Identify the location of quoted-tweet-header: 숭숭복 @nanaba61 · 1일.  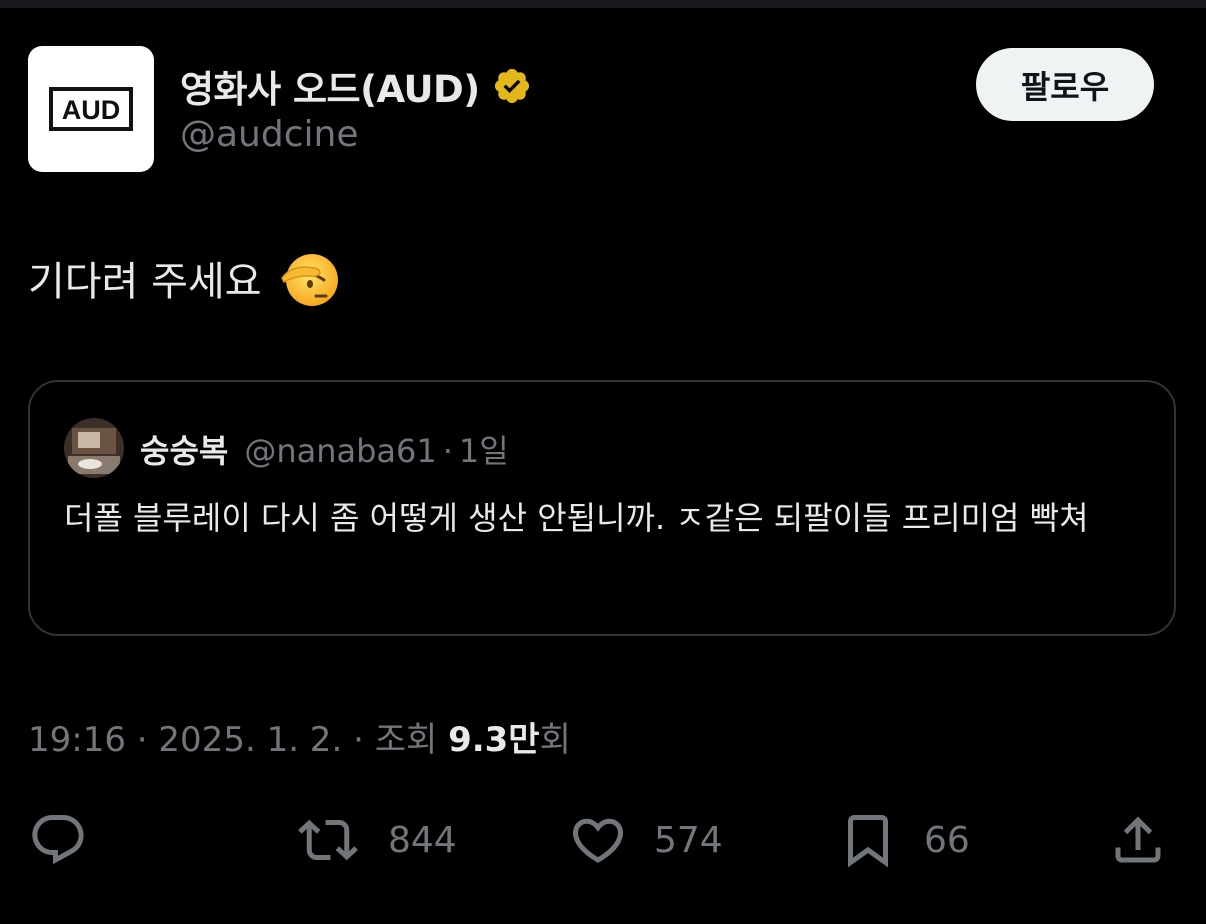
(324, 449).